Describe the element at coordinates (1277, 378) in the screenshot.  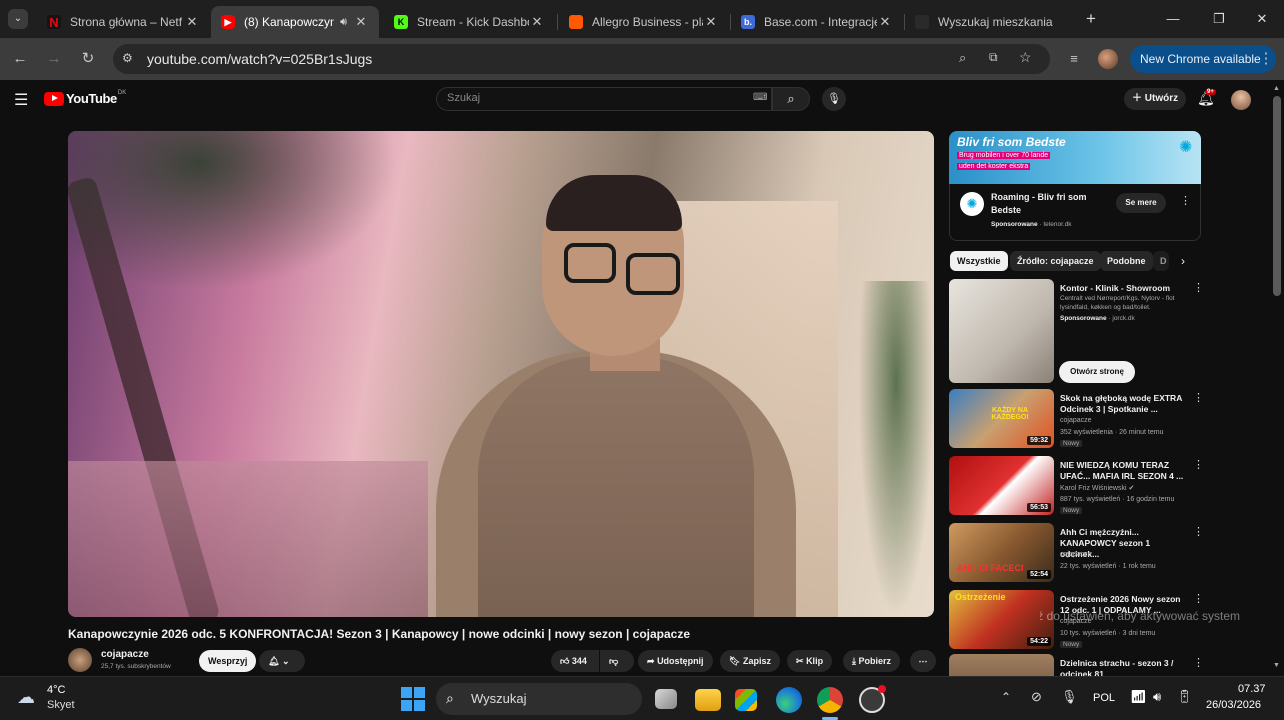
I see `page-scrollbar: ▲ ▼` at that location.